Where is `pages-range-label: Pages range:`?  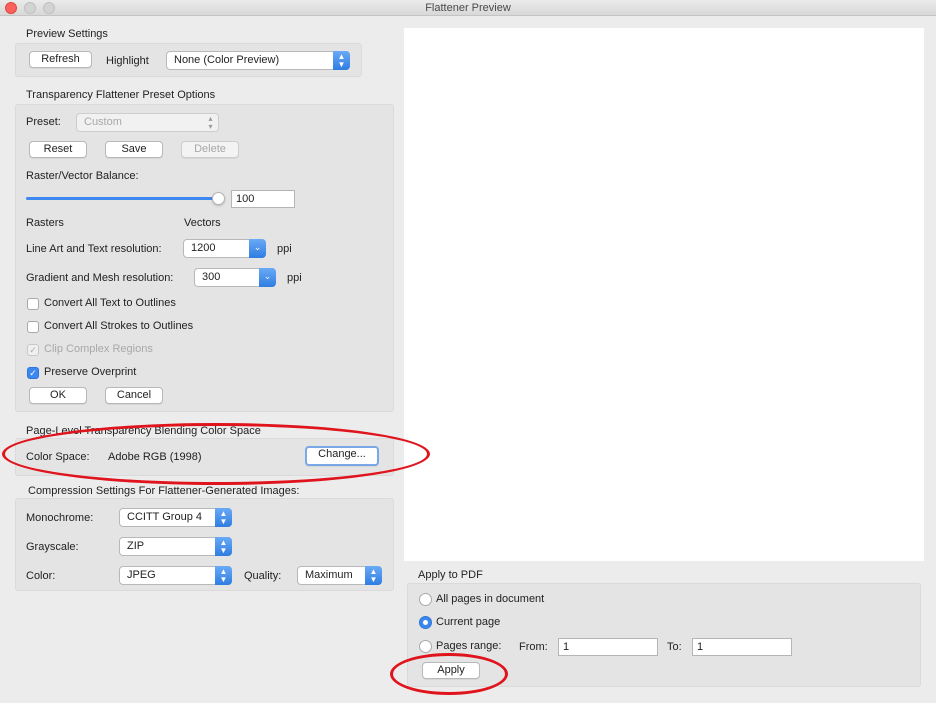 pages-range-label: Pages range: is located at coordinates (469, 646).